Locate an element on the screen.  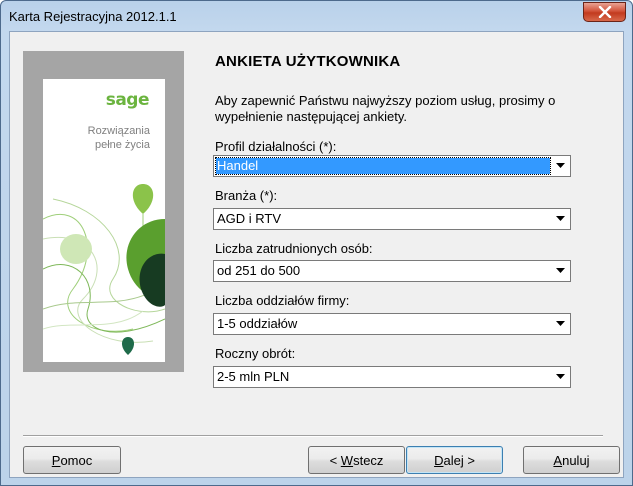
industry-label: Branża (*): is located at coordinates (246, 195).